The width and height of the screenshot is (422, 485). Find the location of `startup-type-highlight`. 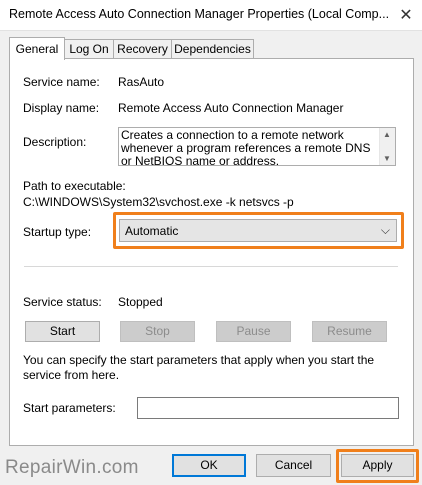

startup-type-highlight is located at coordinates (258, 230).